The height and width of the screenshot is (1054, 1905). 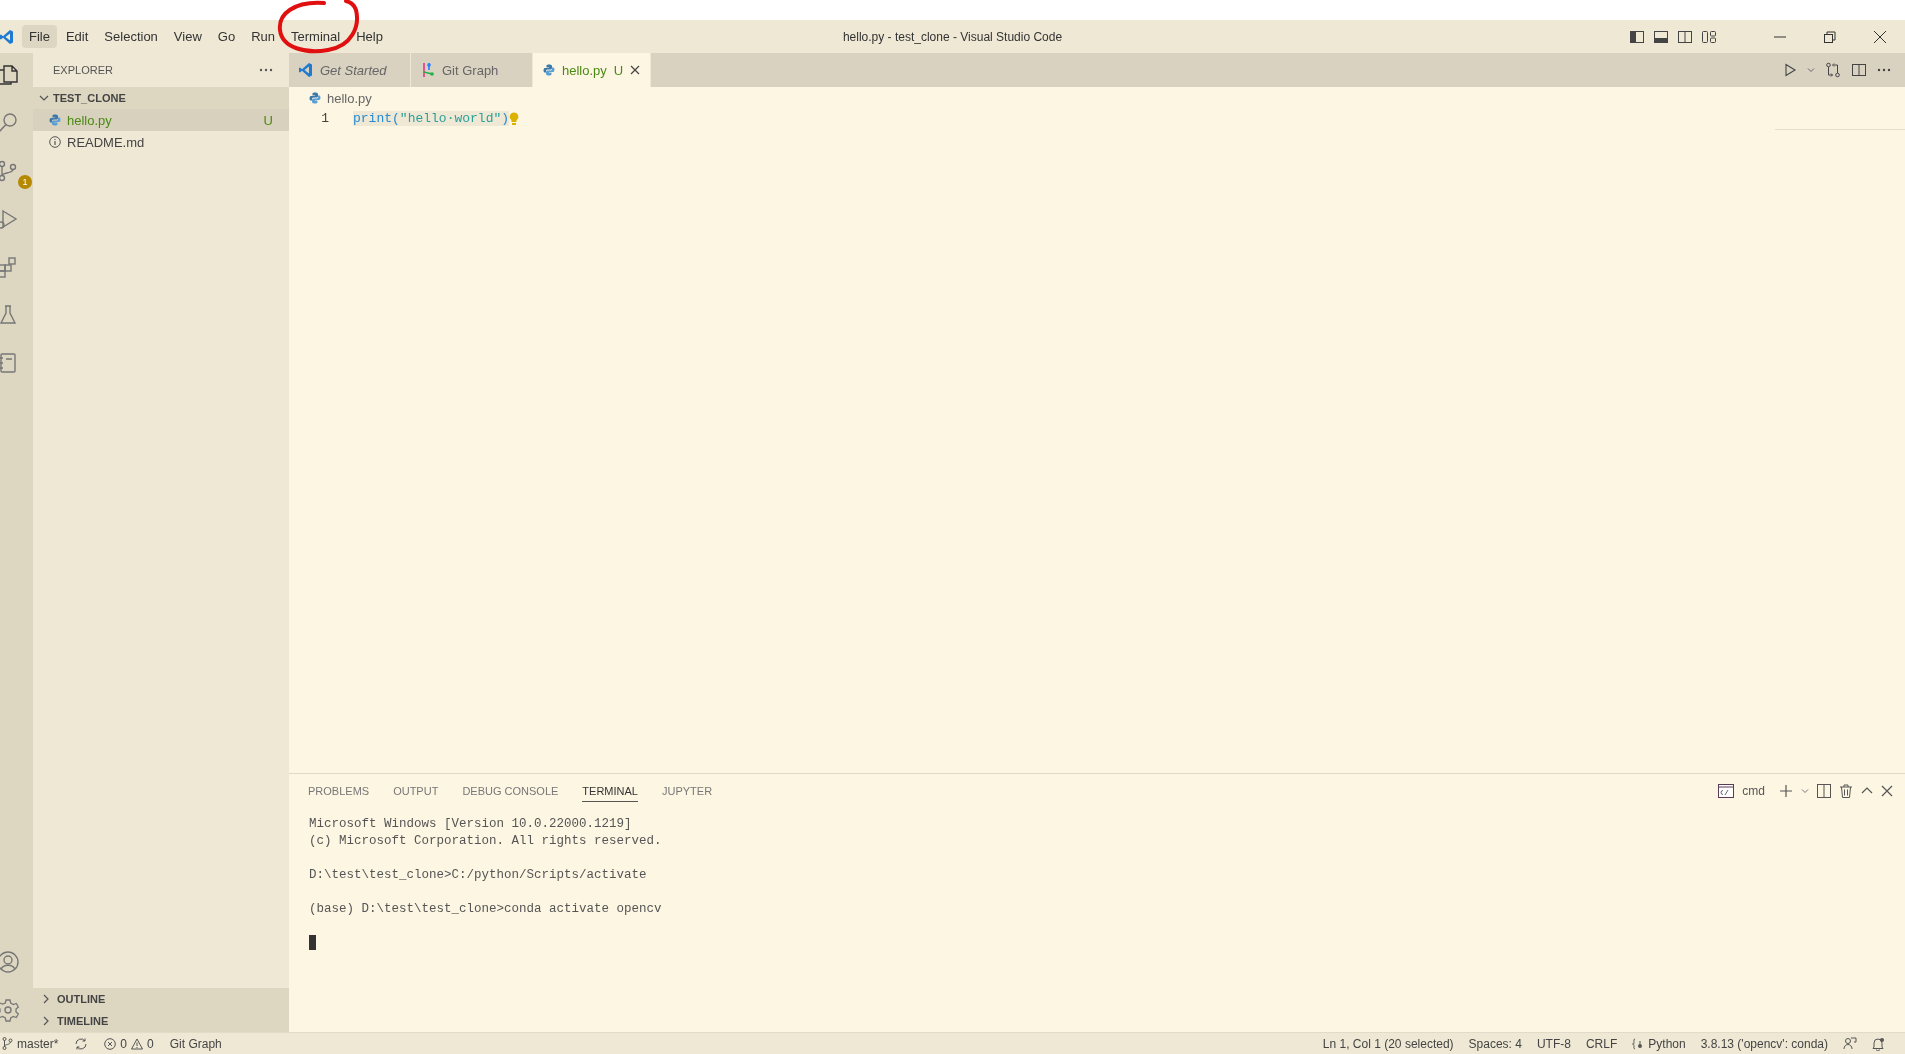 I want to click on language-status: Python, so click(x=1659, y=1043).